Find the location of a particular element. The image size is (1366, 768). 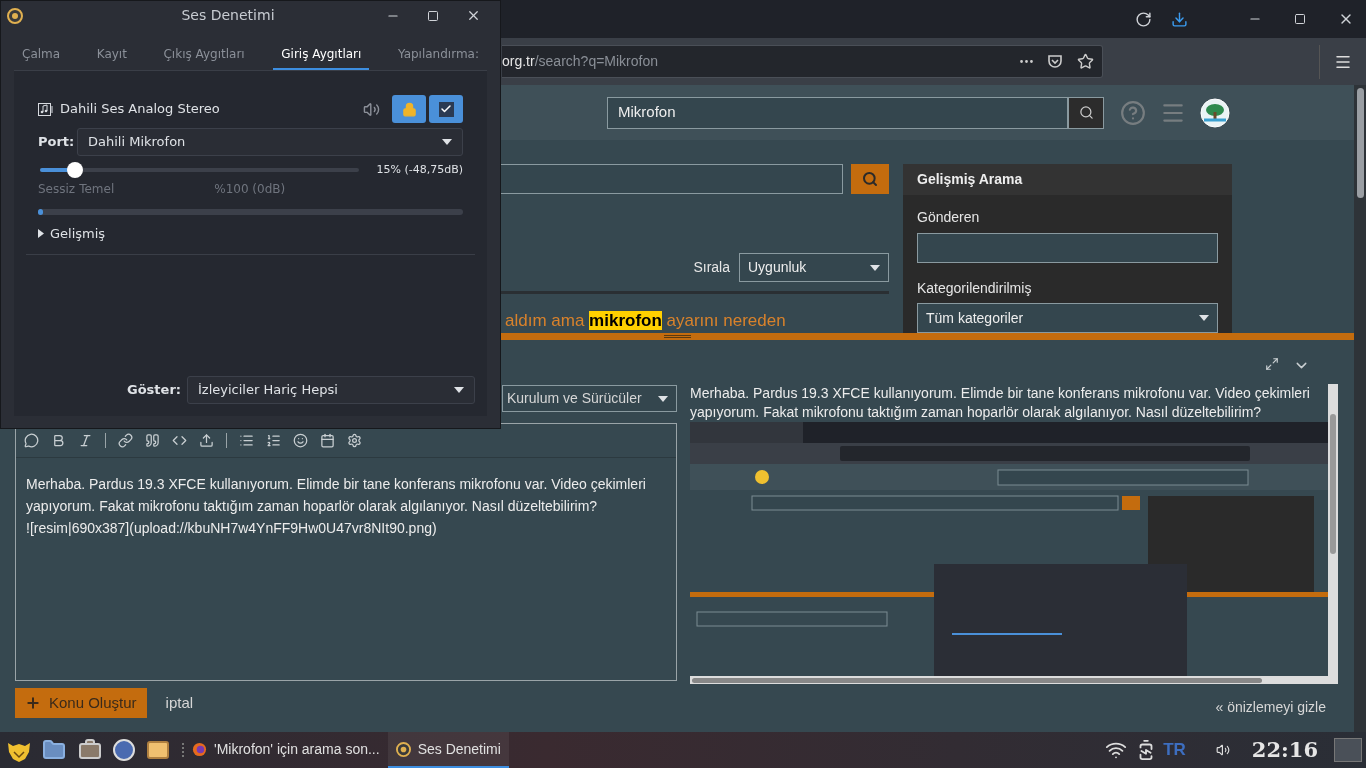

pocket-icon is located at coordinates (1055, 61).